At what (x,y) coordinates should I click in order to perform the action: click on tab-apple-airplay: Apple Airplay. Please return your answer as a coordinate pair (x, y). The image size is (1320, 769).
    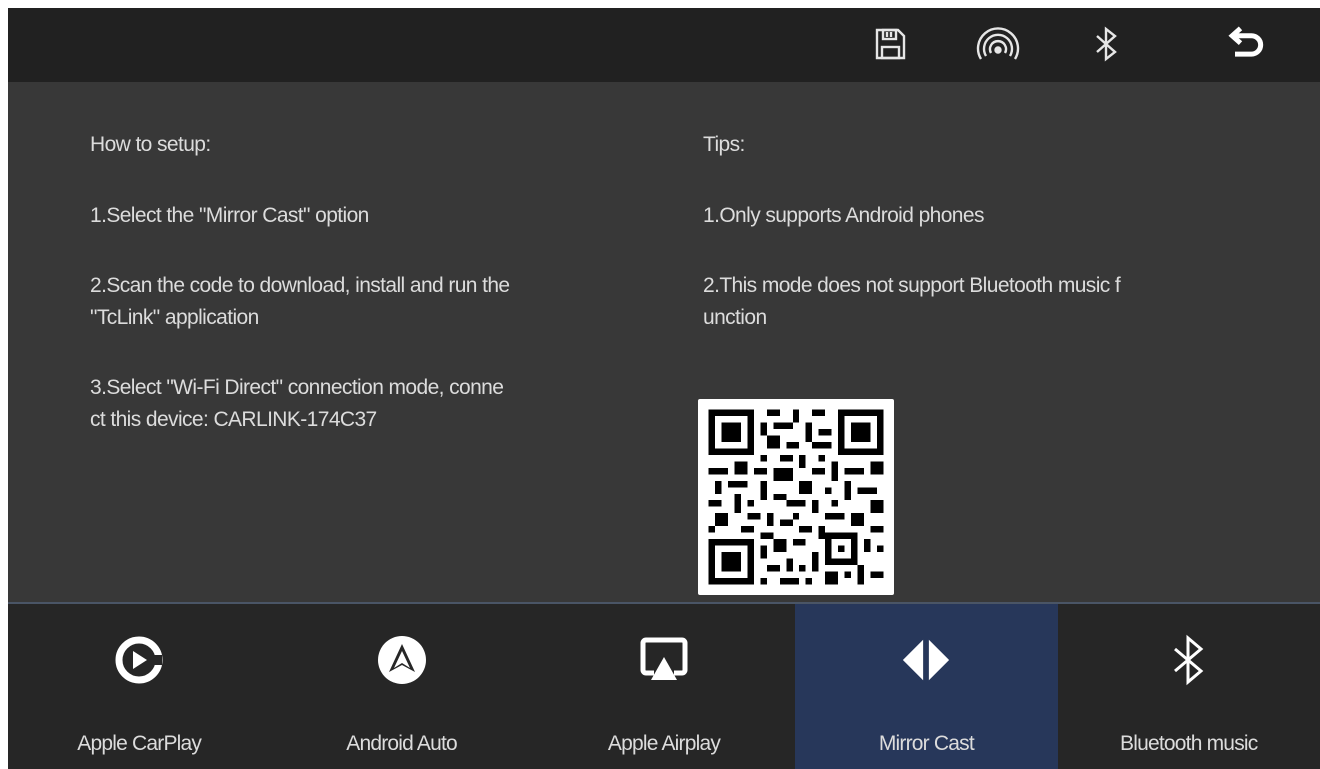
    Looking at the image, I should click on (664, 686).